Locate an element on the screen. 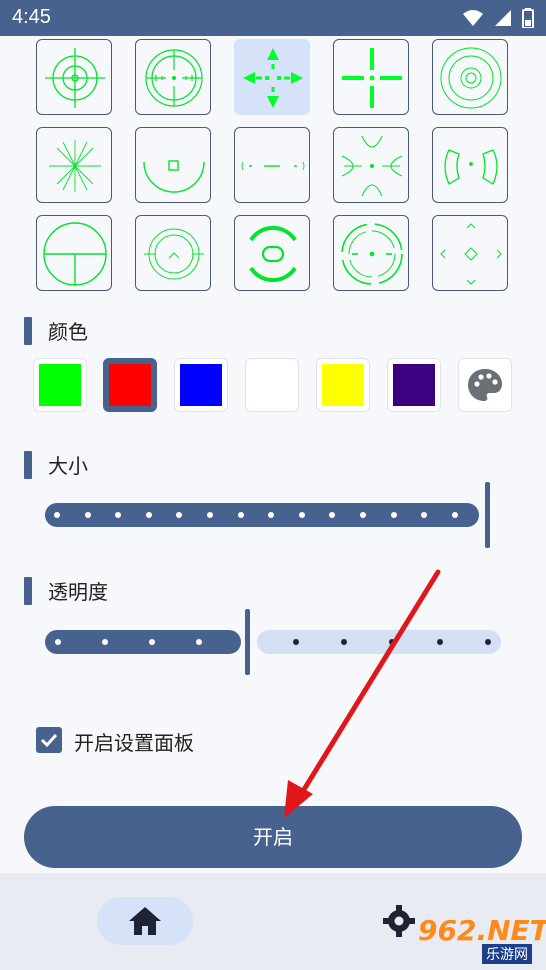 This screenshot has height=970, width=546. home-icon is located at coordinates (145, 921).